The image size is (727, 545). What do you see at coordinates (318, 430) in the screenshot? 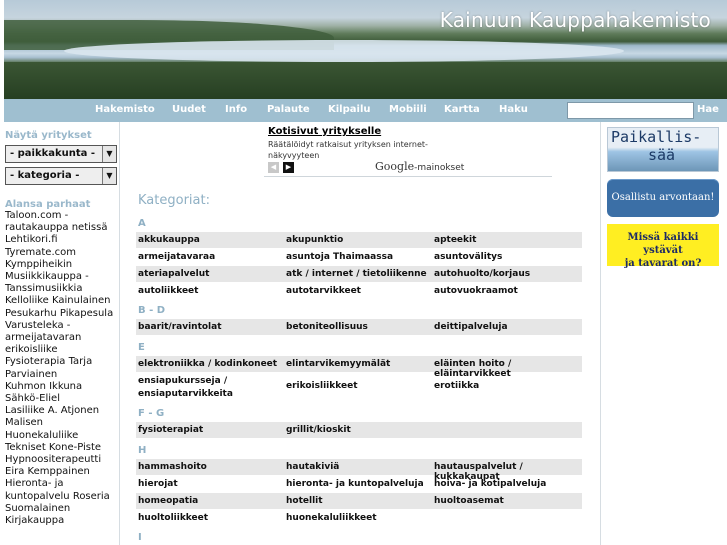
I see `category-link: grillit/kioskit` at bounding box center [318, 430].